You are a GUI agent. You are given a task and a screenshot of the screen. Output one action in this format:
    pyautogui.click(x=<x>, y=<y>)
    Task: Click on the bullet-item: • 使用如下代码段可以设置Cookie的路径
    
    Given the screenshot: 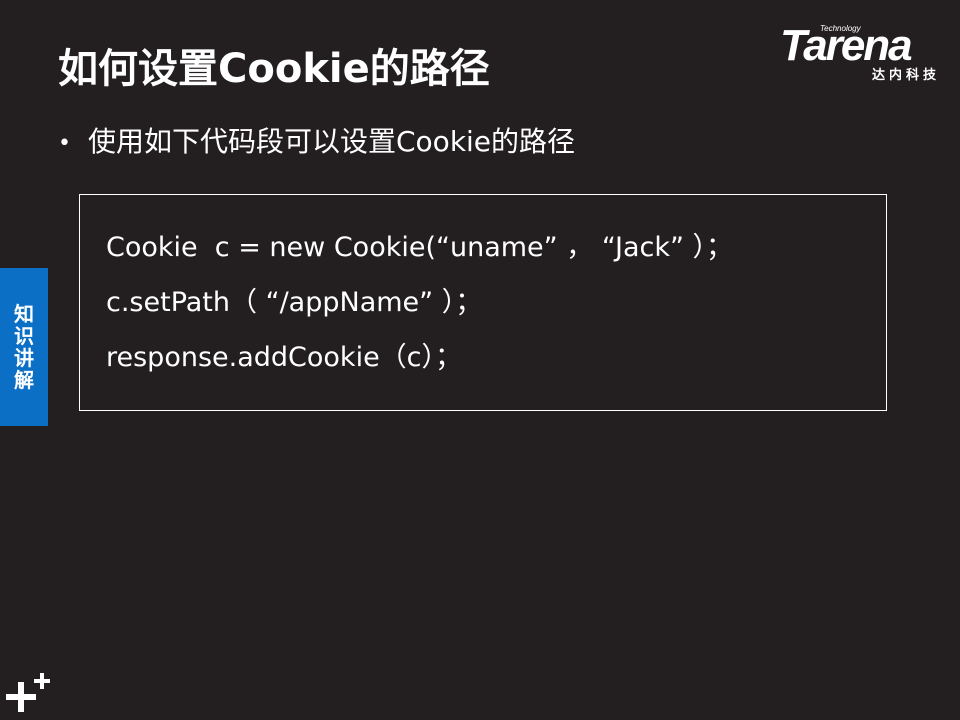 What is the action you would take?
    pyautogui.click(x=316, y=140)
    